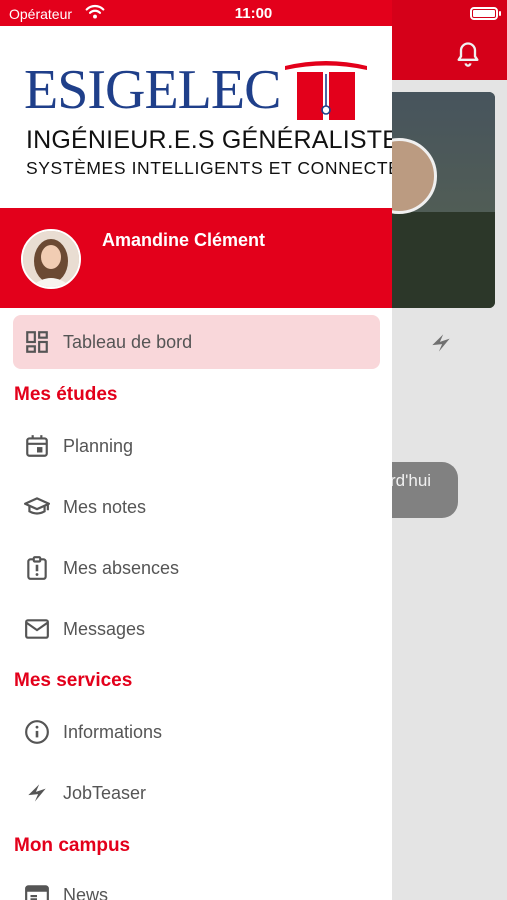  What do you see at coordinates (196, 732) in the screenshot?
I see `menu-item-informations: Informations` at bounding box center [196, 732].